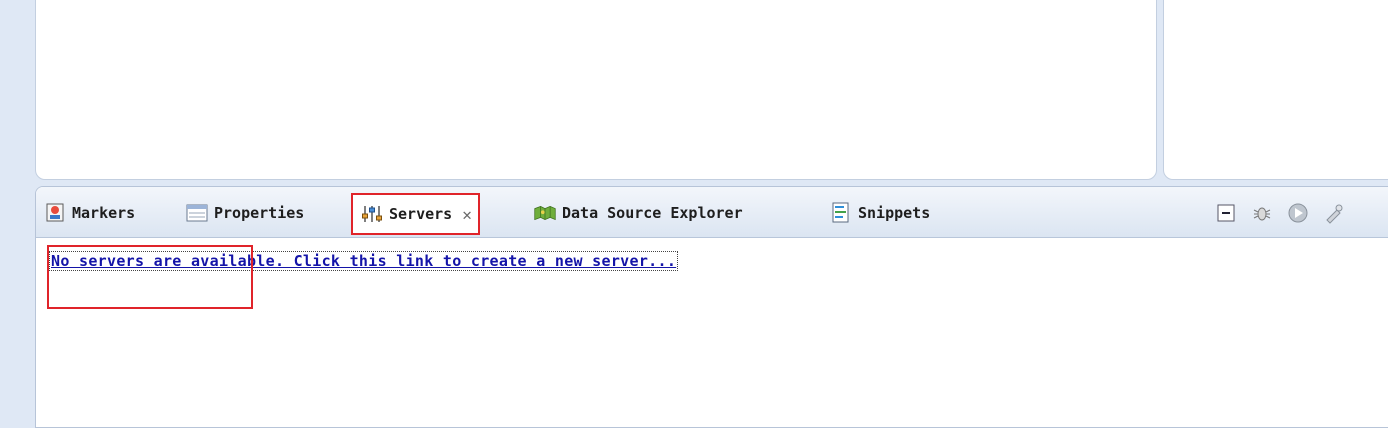 This screenshot has width=1388, height=428. Describe the element at coordinates (372, 214) in the screenshot. I see `servers-icon` at that location.